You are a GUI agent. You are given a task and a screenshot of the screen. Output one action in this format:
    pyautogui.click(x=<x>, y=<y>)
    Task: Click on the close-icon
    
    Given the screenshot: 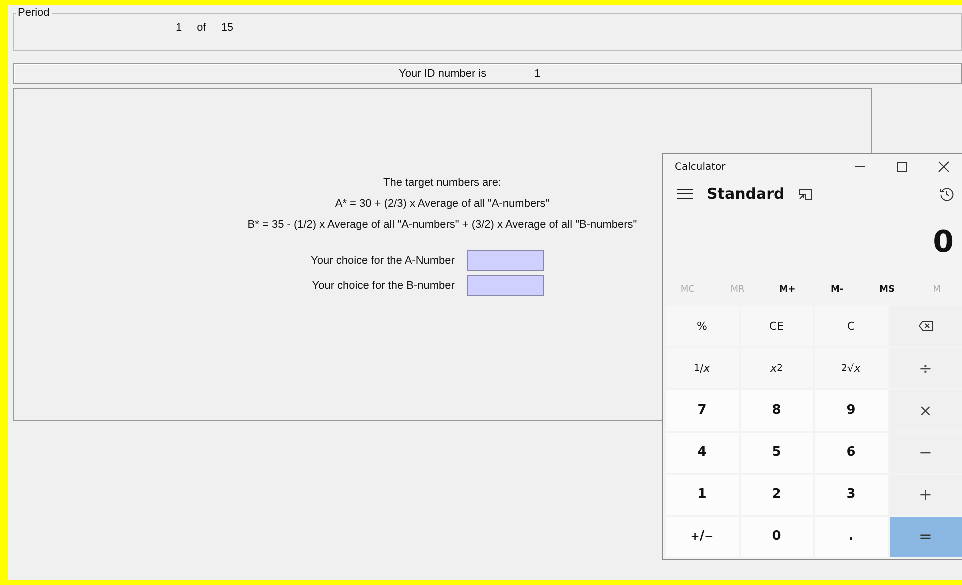 What is the action you would take?
    pyautogui.click(x=944, y=167)
    